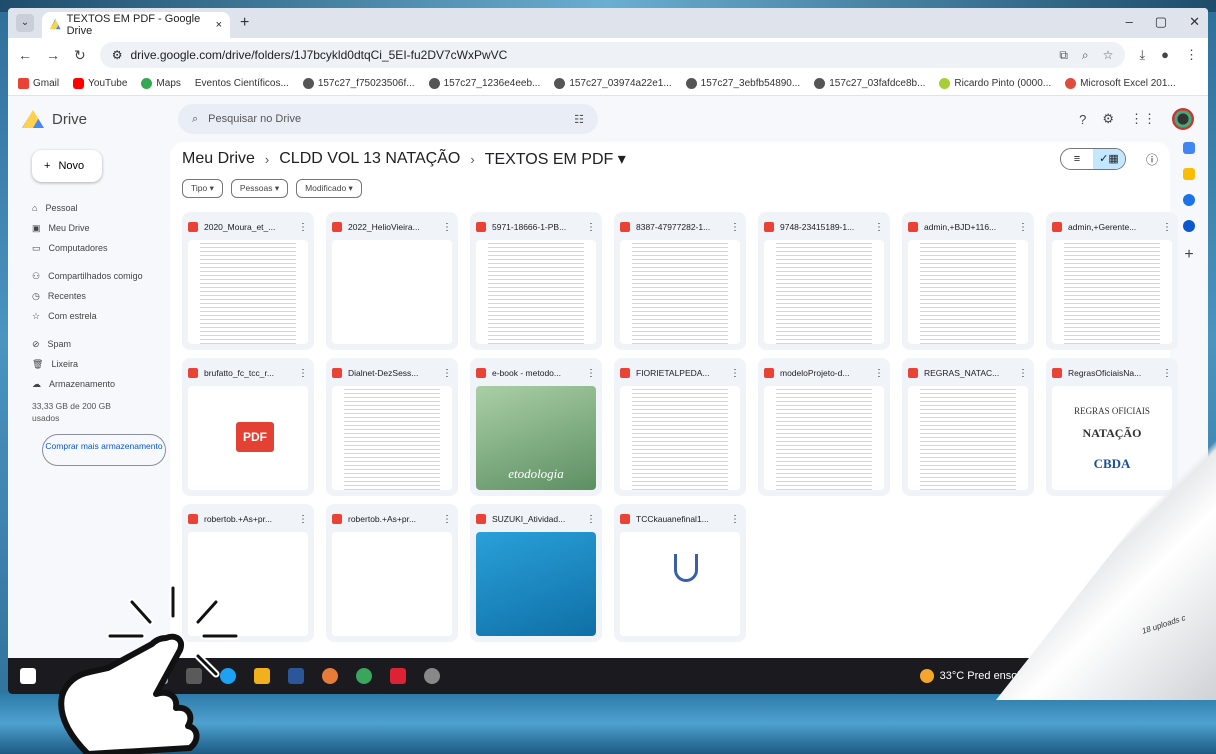 The width and height of the screenshot is (1216, 754). What do you see at coordinates (88, 228) in the screenshot?
I see `sidebar-item-meu-drive: ▣ Meu Drive` at bounding box center [88, 228].